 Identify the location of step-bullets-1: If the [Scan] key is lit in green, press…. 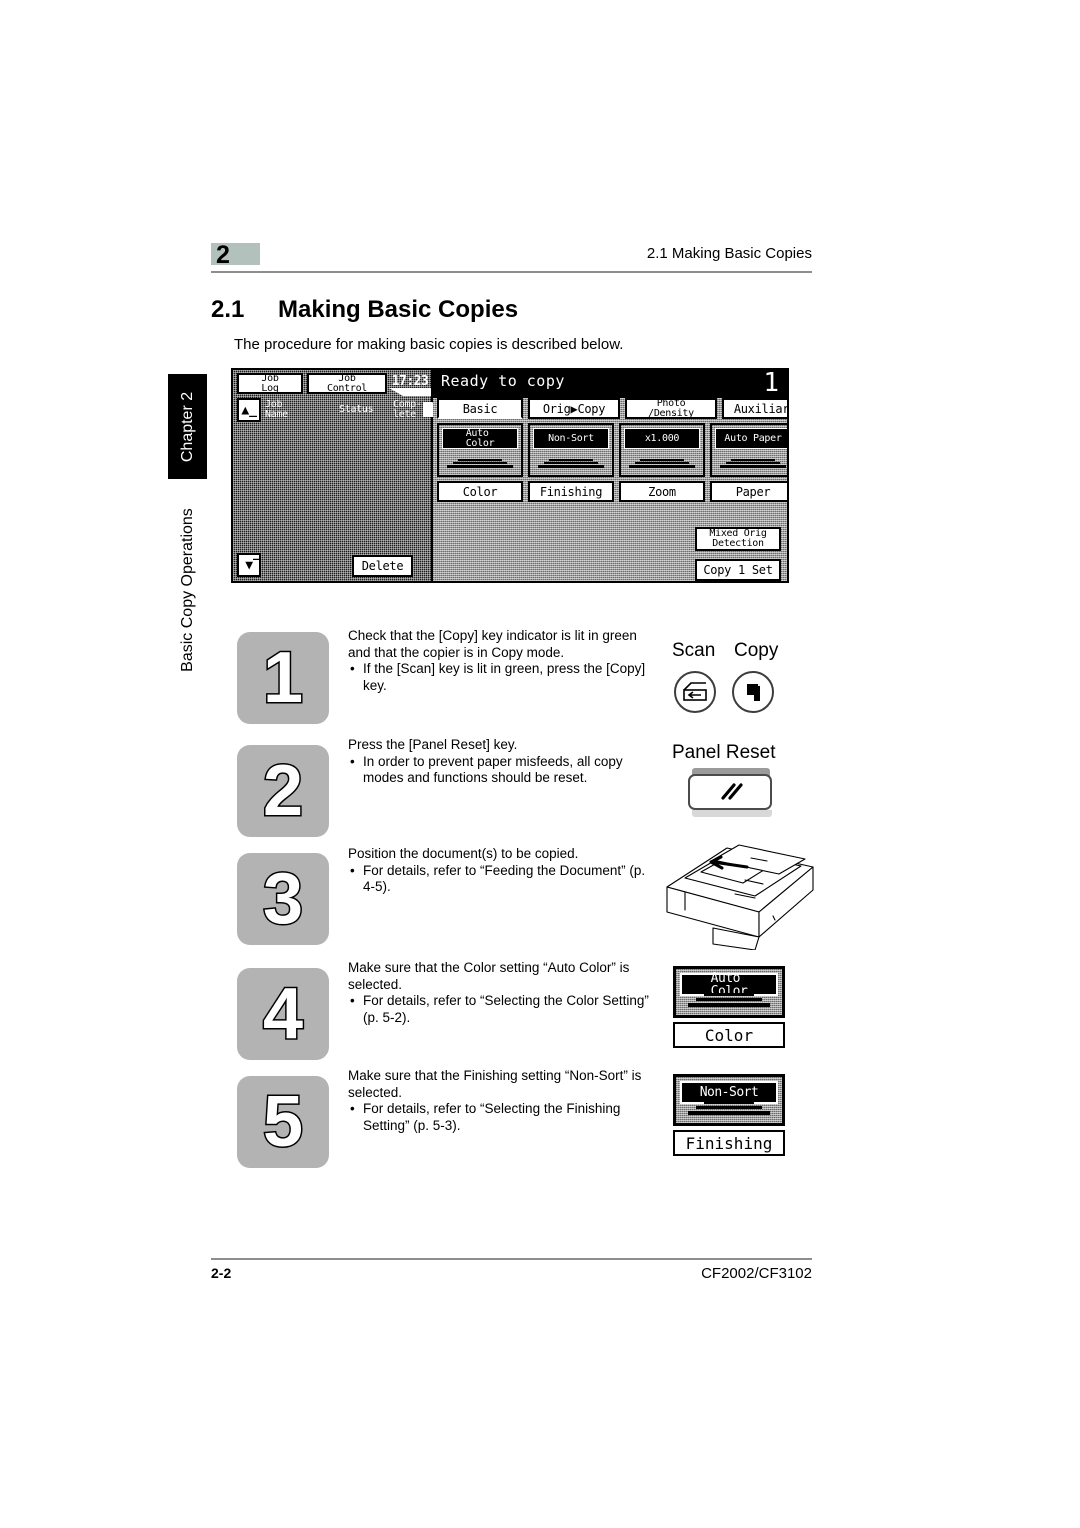
(499, 677).